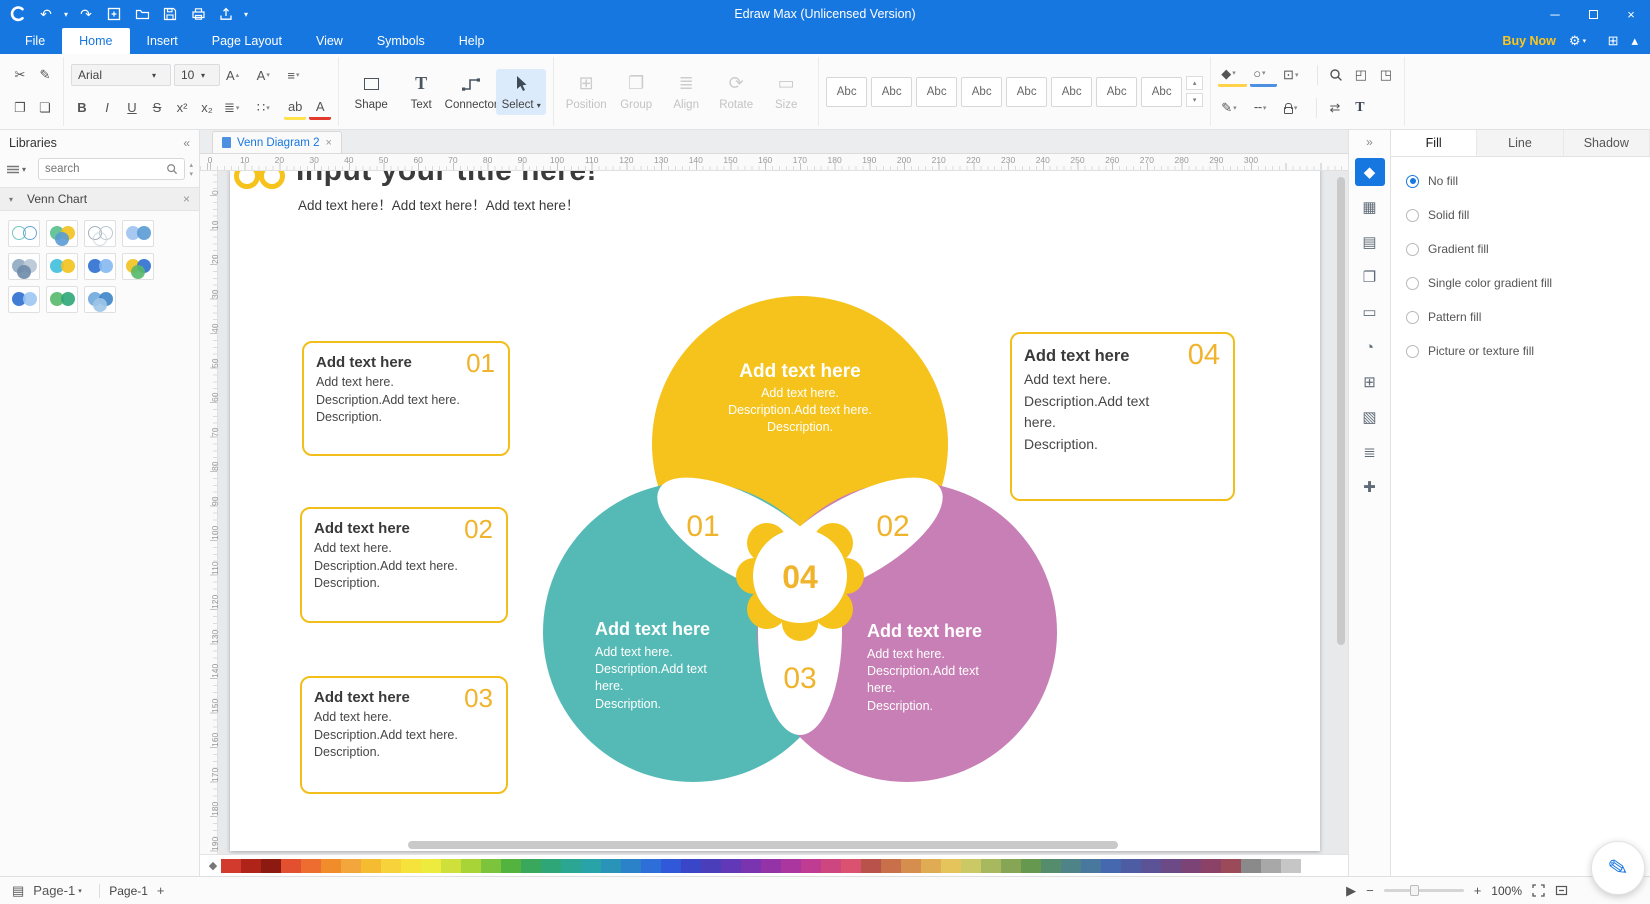  Describe the element at coordinates (96, 41) in the screenshot. I see `menu-tab-home: Home` at that location.